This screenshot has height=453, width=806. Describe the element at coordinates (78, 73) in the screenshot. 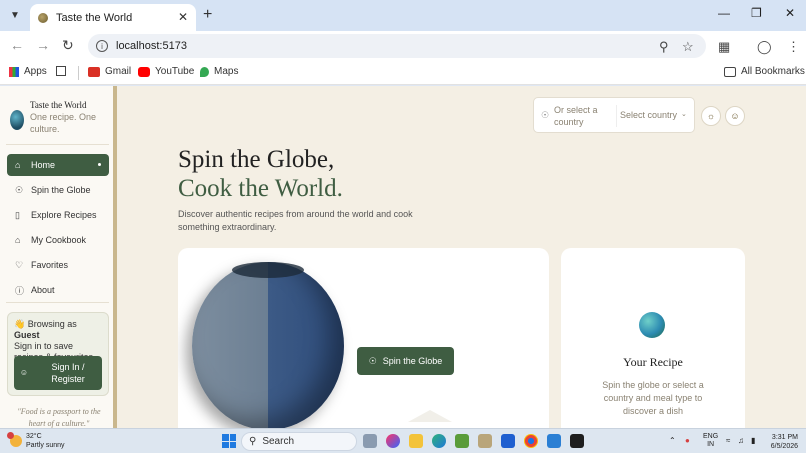

I see `bookmark-separator` at that location.